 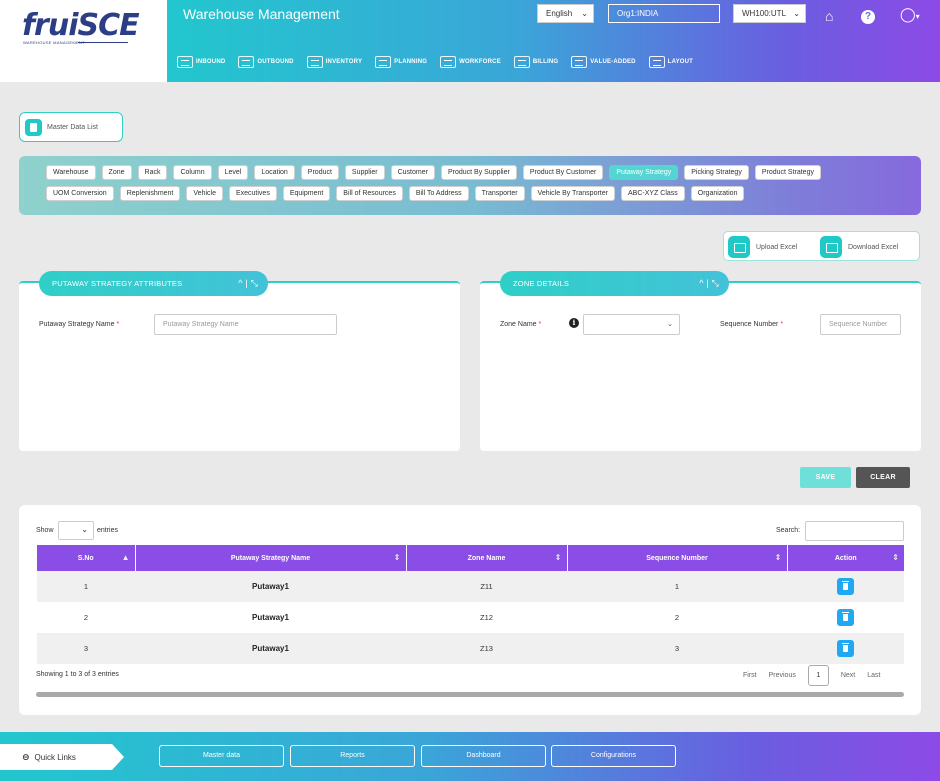 What do you see at coordinates (854, 531) in the screenshot?
I see `search-input` at bounding box center [854, 531].